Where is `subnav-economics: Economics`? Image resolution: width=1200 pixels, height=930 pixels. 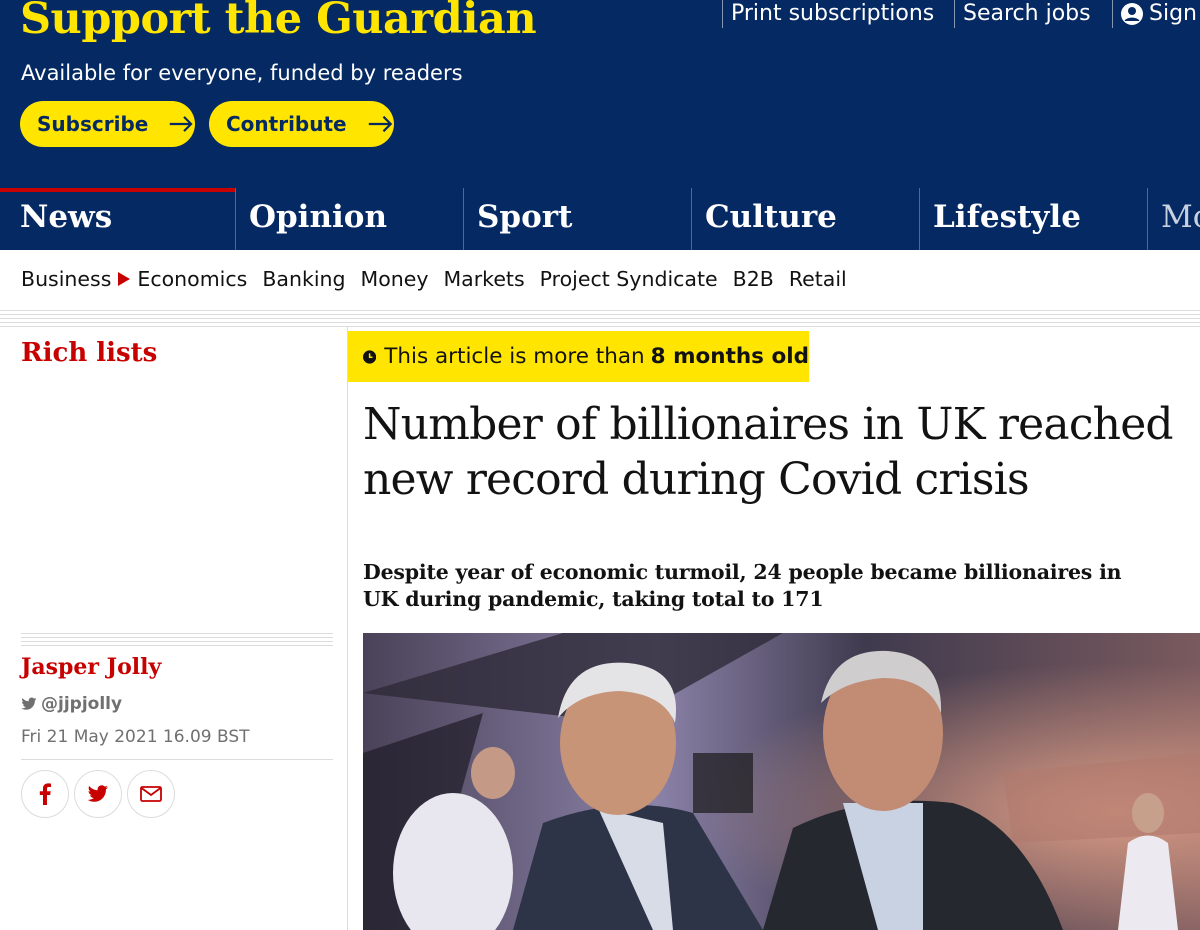
subnav-economics: Economics is located at coordinates (192, 279).